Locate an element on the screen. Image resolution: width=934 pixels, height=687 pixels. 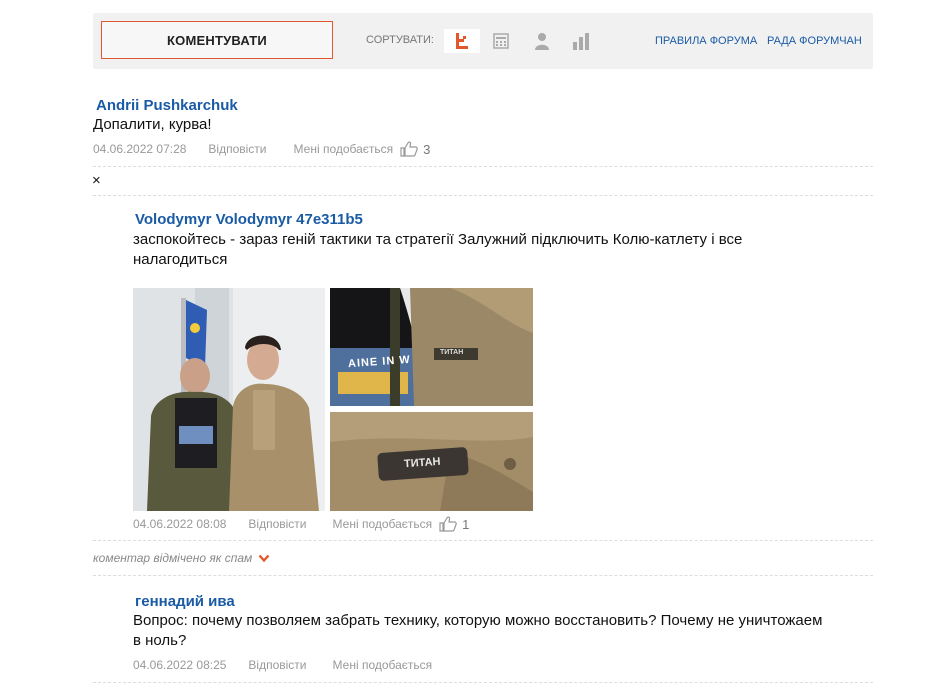
comment-text-line: в ноль? is located at coordinates (160, 640).